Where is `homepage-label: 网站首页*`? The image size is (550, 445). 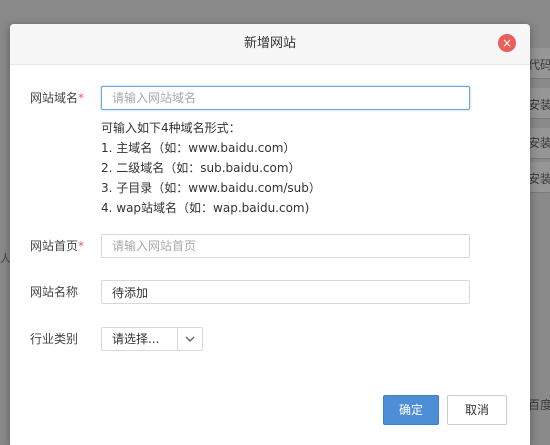
homepage-label: 网站首页* is located at coordinates (57, 246).